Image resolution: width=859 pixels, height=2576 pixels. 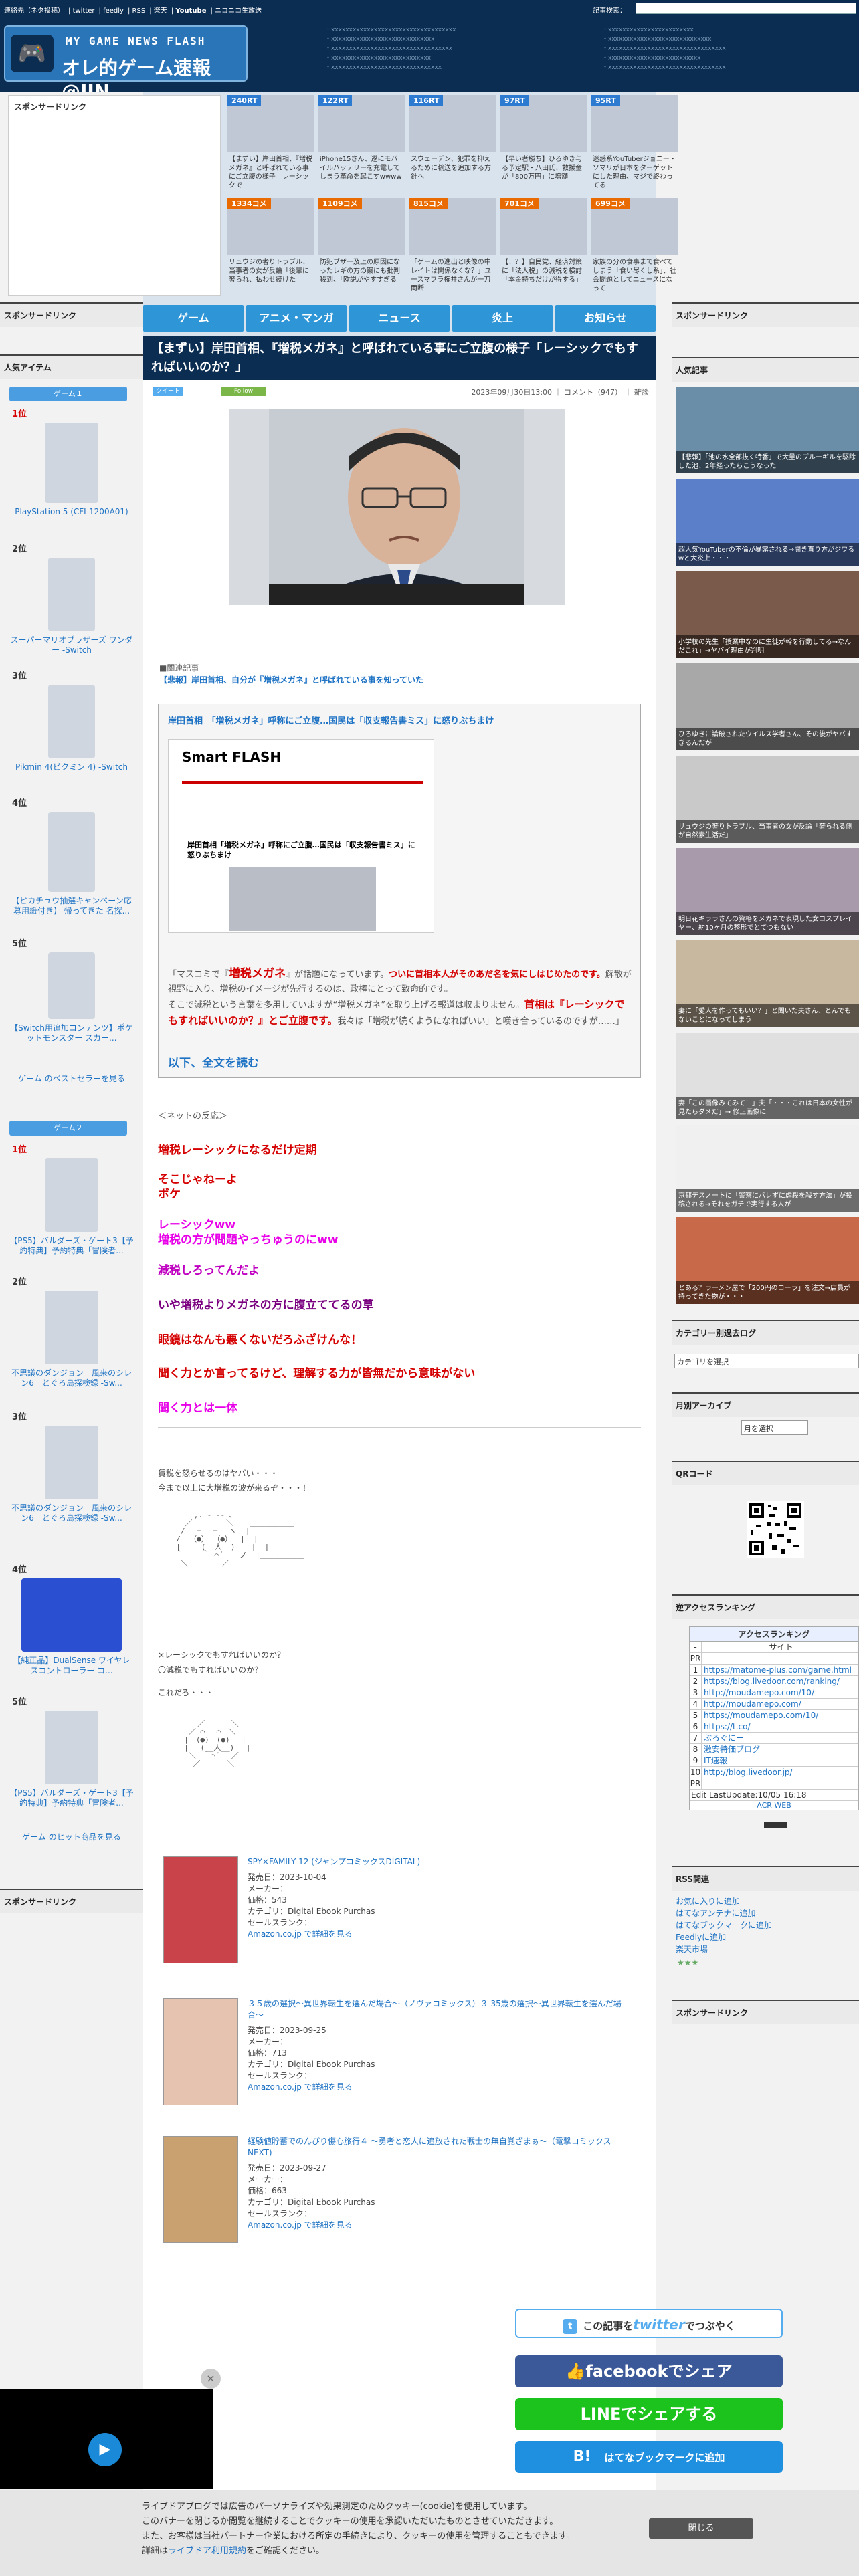 I want to click on ranking-row: 6 https://t.co/, so click(x=774, y=1727).